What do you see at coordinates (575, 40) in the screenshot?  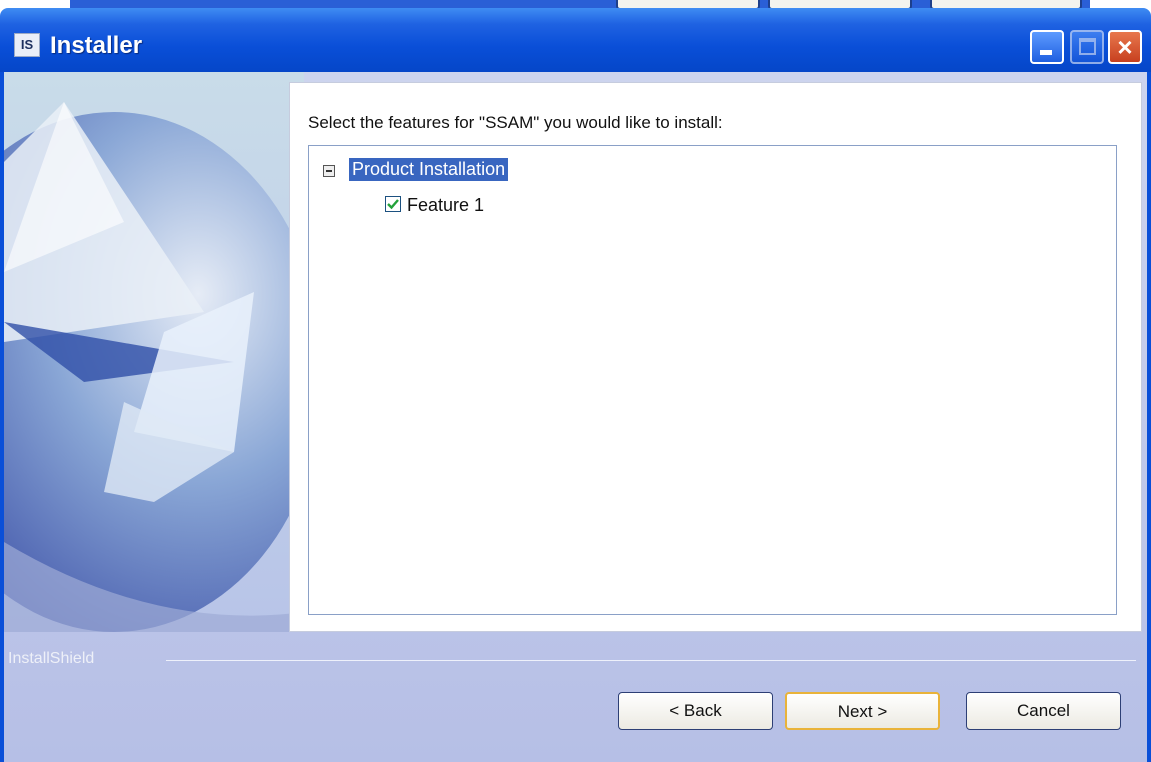 I see `title-bar: IS Installer ×` at bounding box center [575, 40].